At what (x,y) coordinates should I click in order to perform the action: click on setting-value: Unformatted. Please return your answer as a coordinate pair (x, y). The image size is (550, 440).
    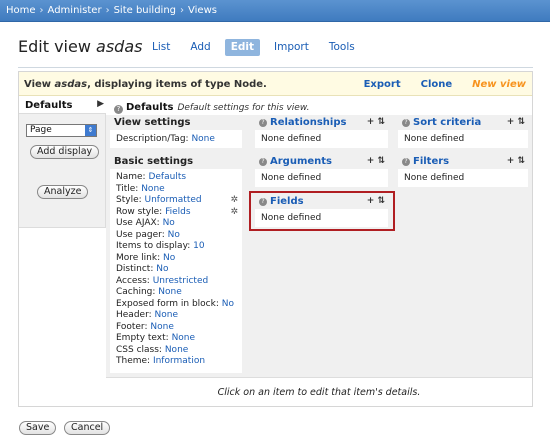
    Looking at the image, I should click on (173, 200).